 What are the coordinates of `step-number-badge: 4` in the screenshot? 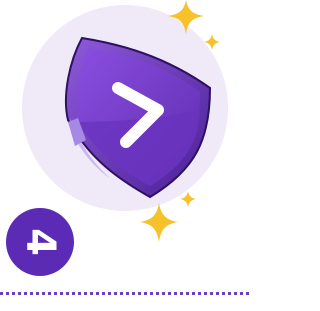 It's located at (40, 242).